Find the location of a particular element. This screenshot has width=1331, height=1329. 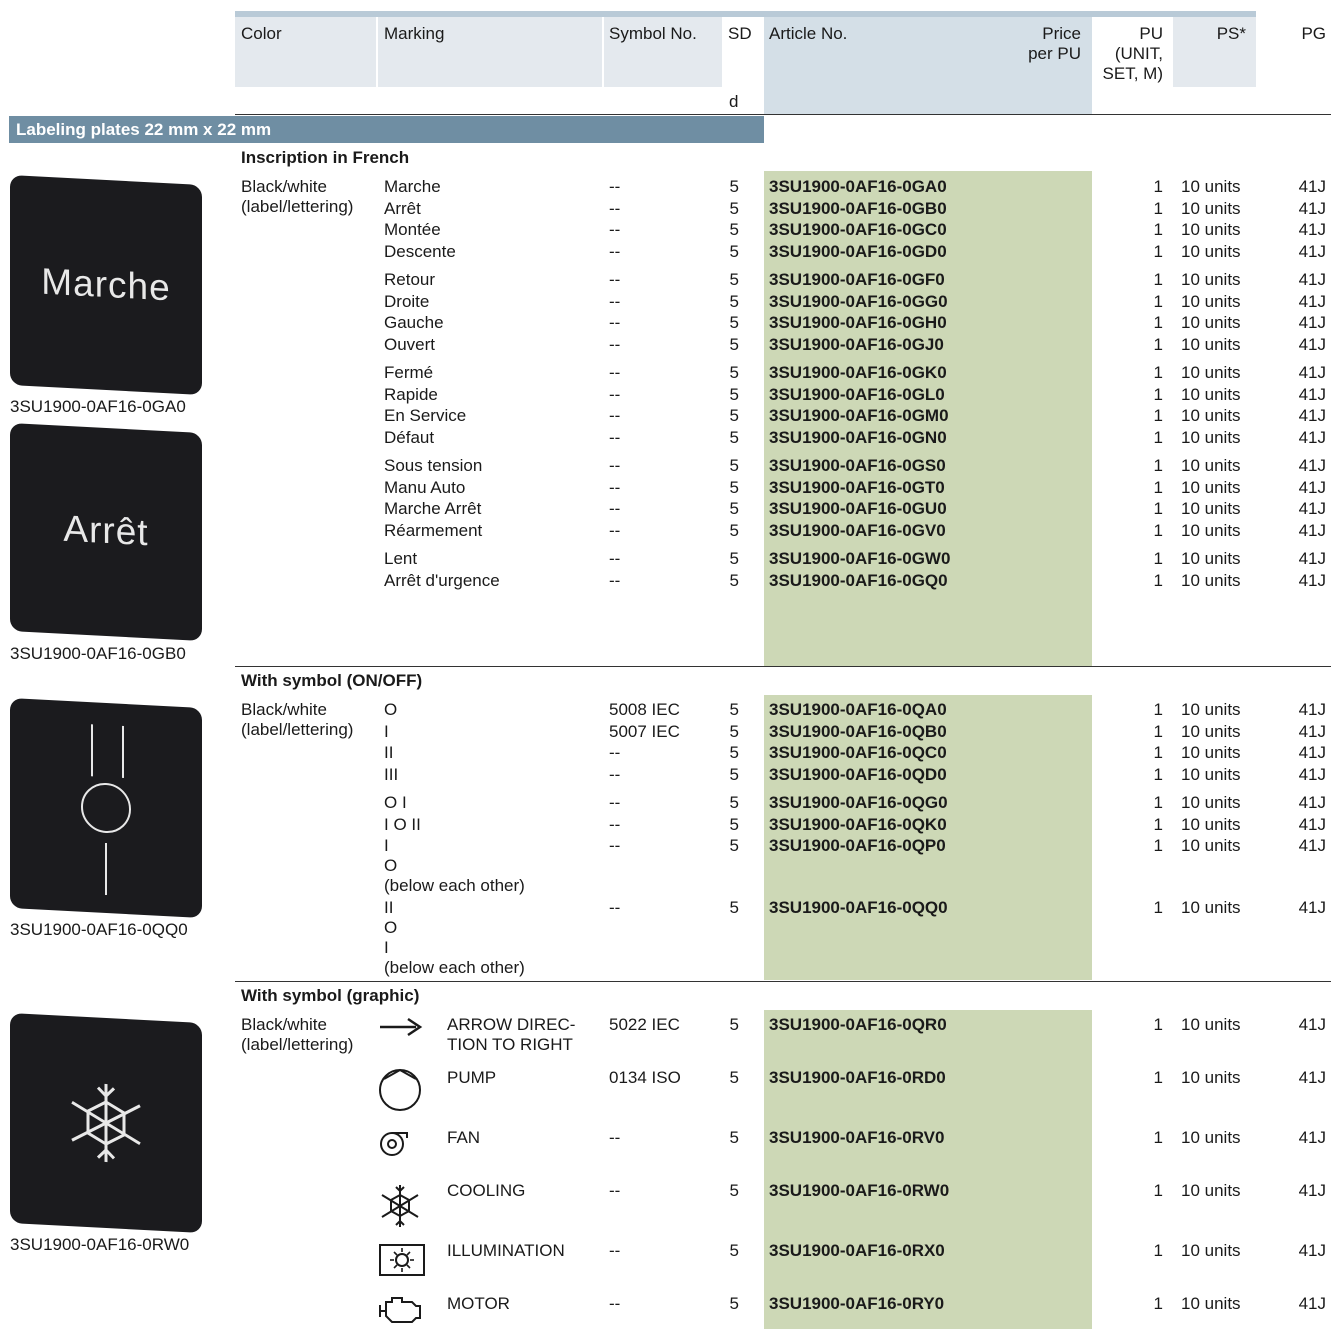

motor-icon is located at coordinates (400, 1310).